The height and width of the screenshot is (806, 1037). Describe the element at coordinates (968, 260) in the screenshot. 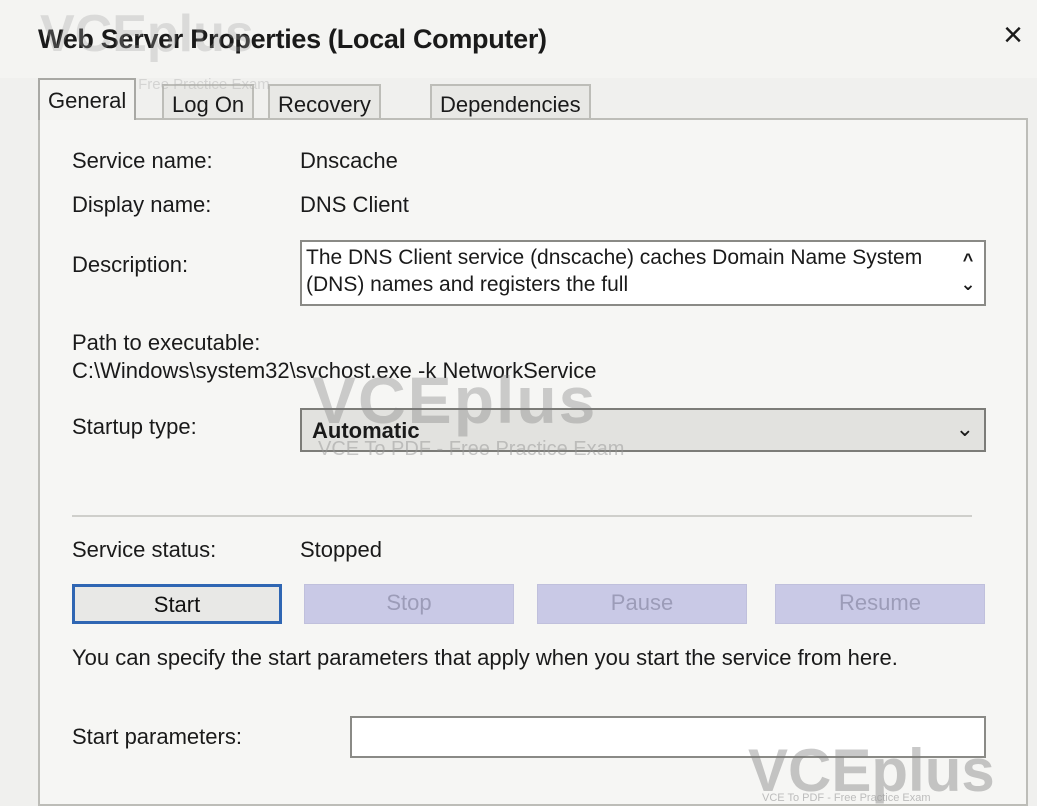

I see `chevron-up-icon: ^` at that location.